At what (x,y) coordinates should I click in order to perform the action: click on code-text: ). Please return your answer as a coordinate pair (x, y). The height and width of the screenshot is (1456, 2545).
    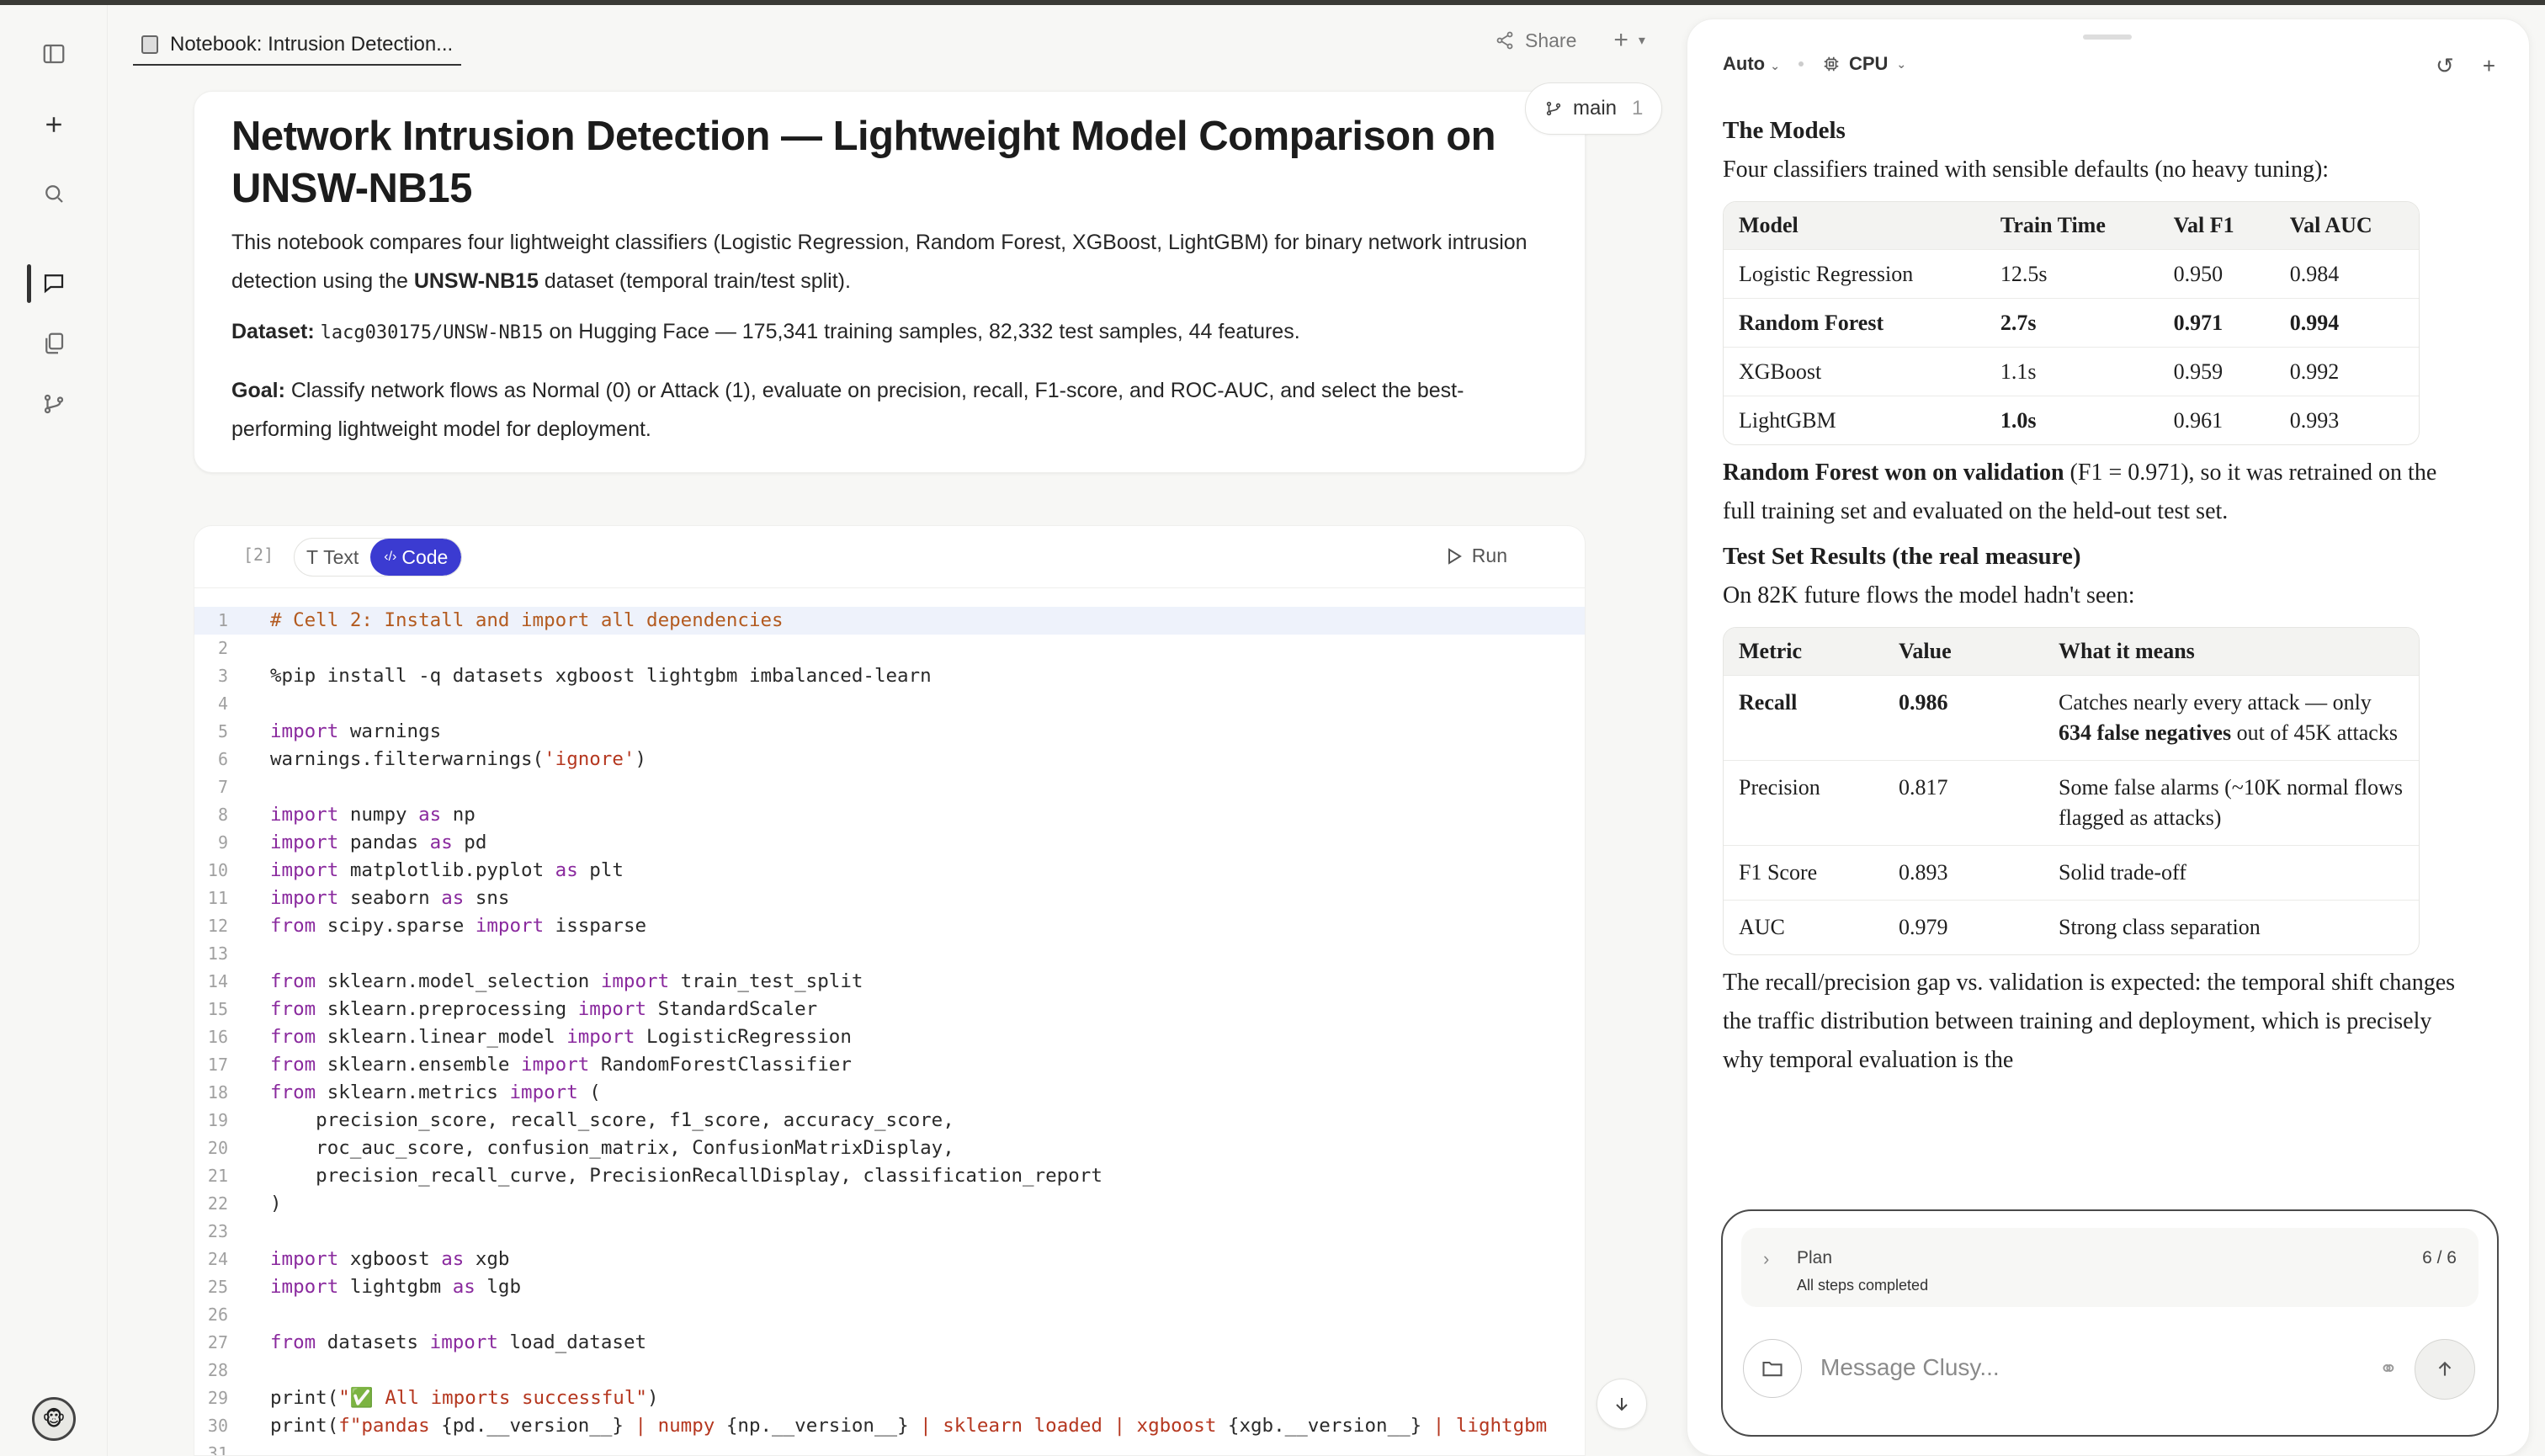
    Looking at the image, I should click on (276, 1203).